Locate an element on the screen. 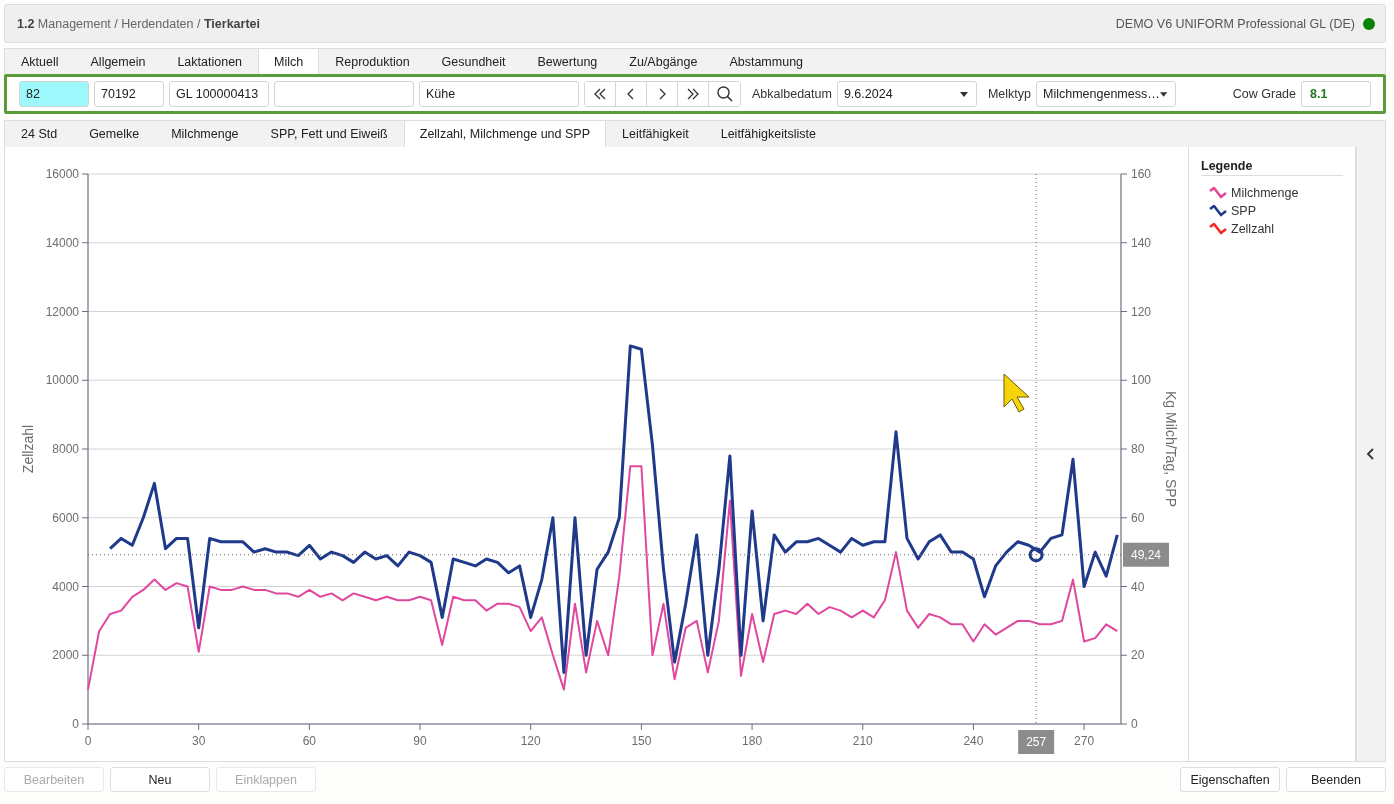  tick-label: 40 is located at coordinates (1138, 586).